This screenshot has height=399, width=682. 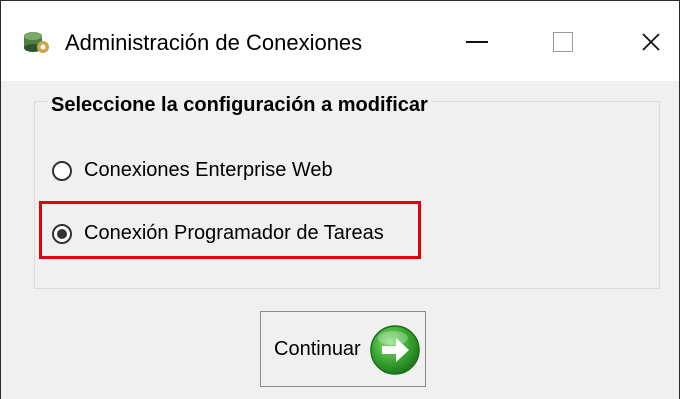 I want to click on group-title: Seleccione la configuración a modificar, so click(x=239, y=105).